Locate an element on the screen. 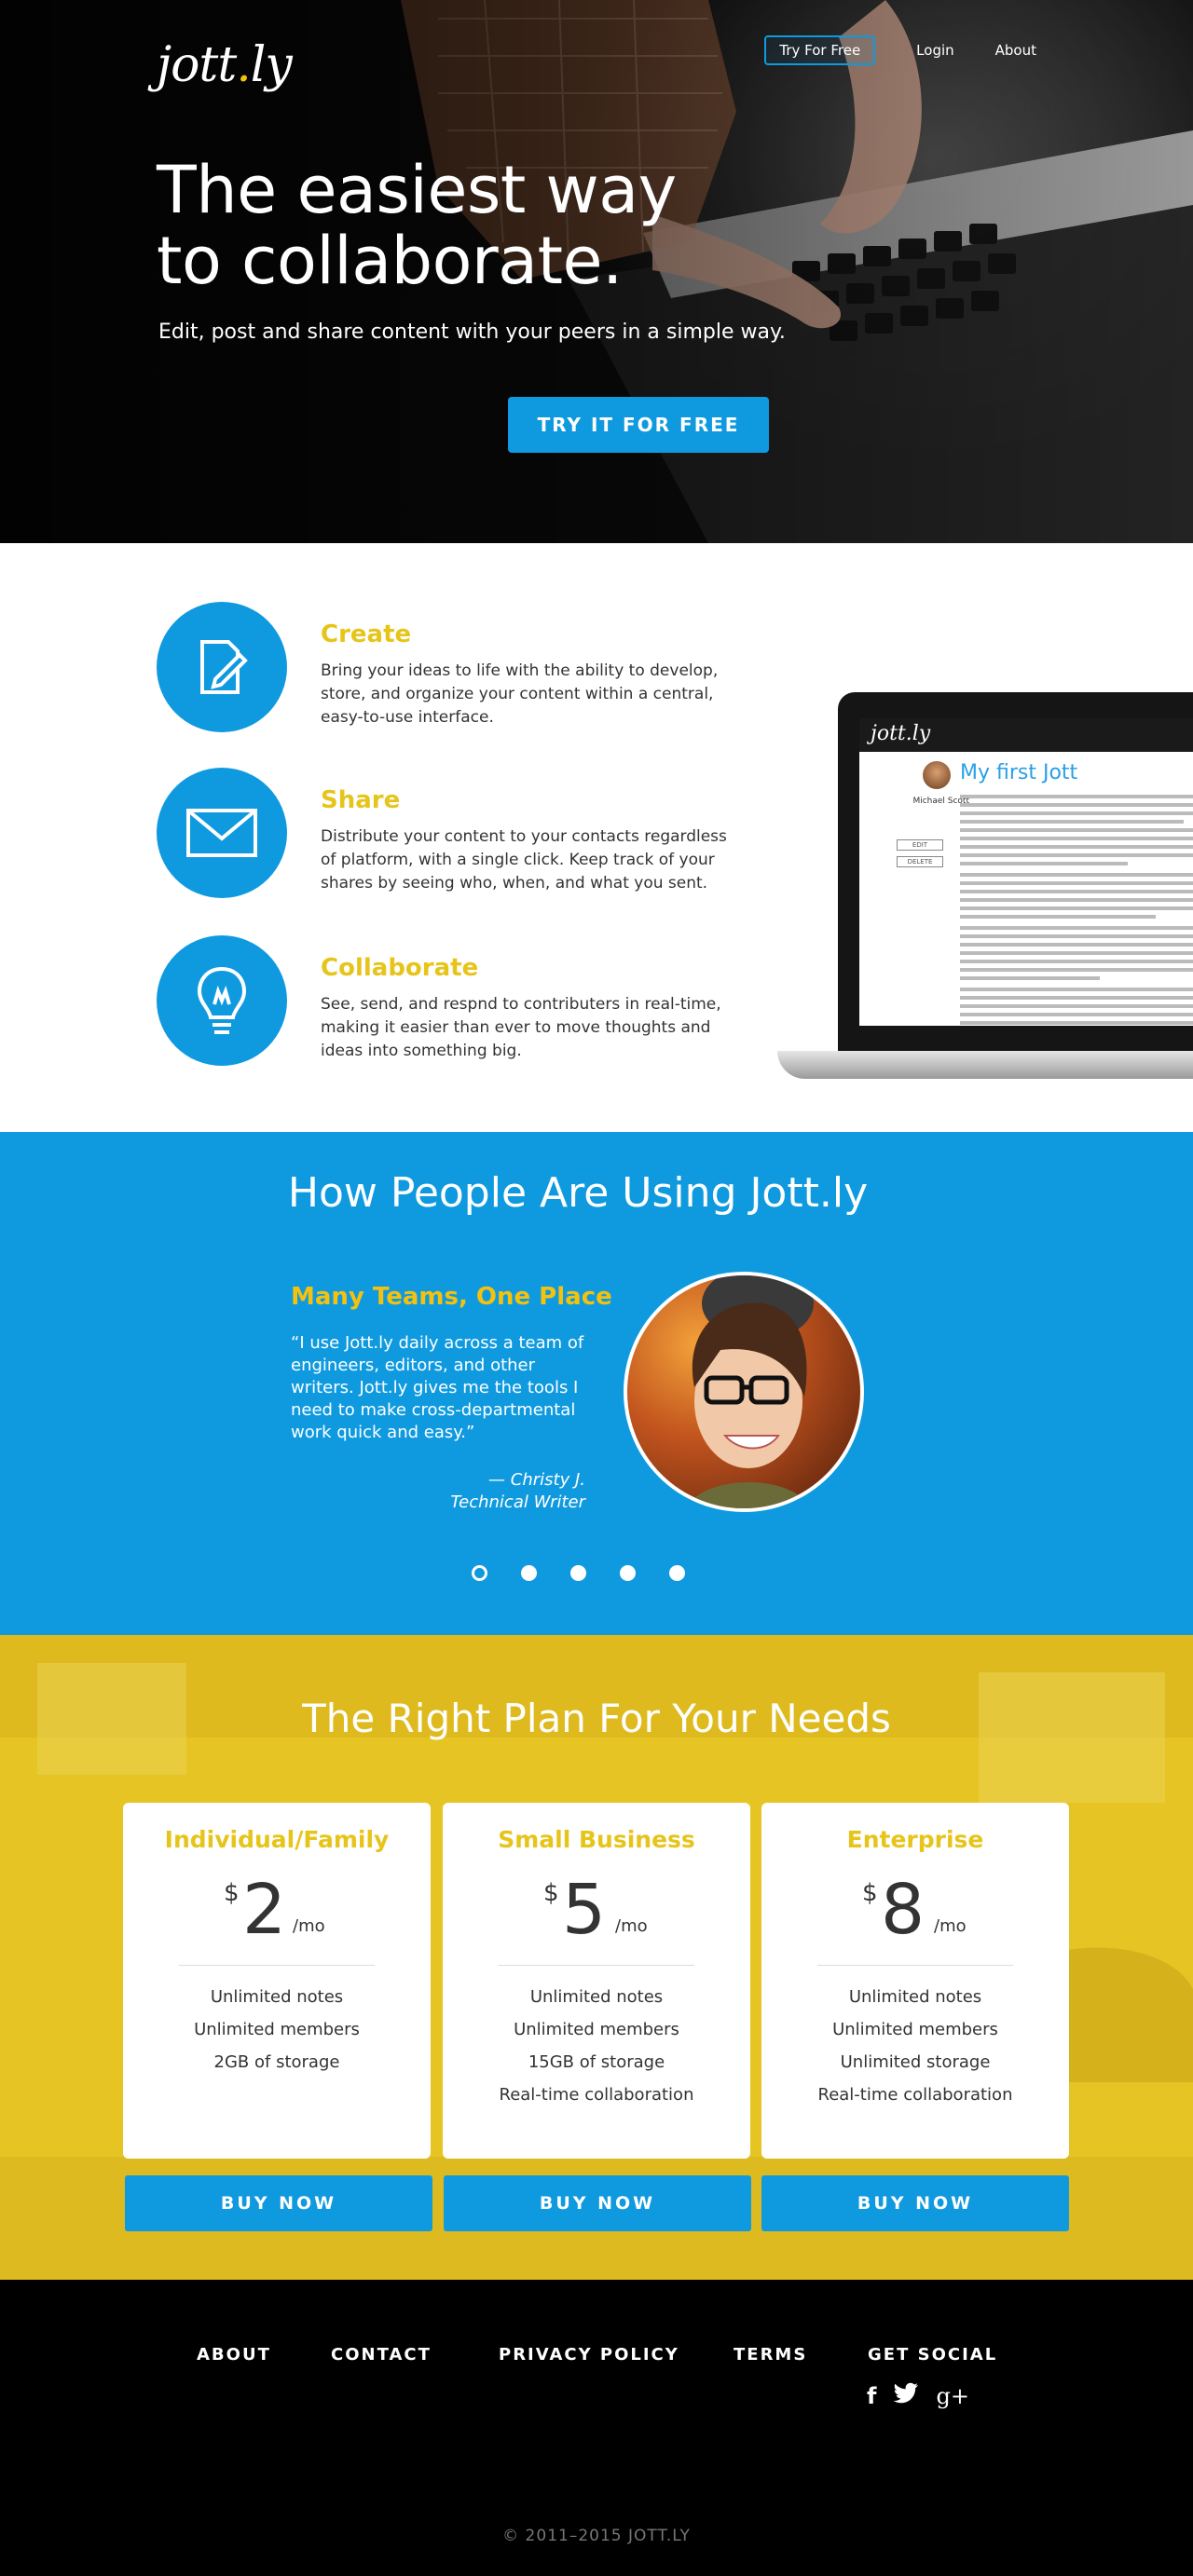 The width and height of the screenshot is (1193, 2576). feature-title: Create is located at coordinates (366, 634).